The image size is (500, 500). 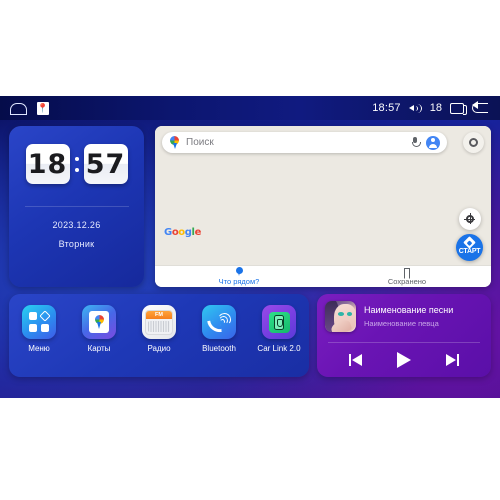 I want to click on radio-icon: FM, so click(x=159, y=322).